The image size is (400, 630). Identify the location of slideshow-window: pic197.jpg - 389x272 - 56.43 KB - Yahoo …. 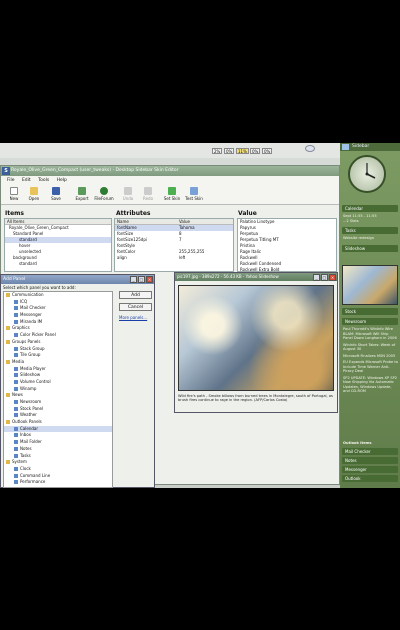
(256, 342).